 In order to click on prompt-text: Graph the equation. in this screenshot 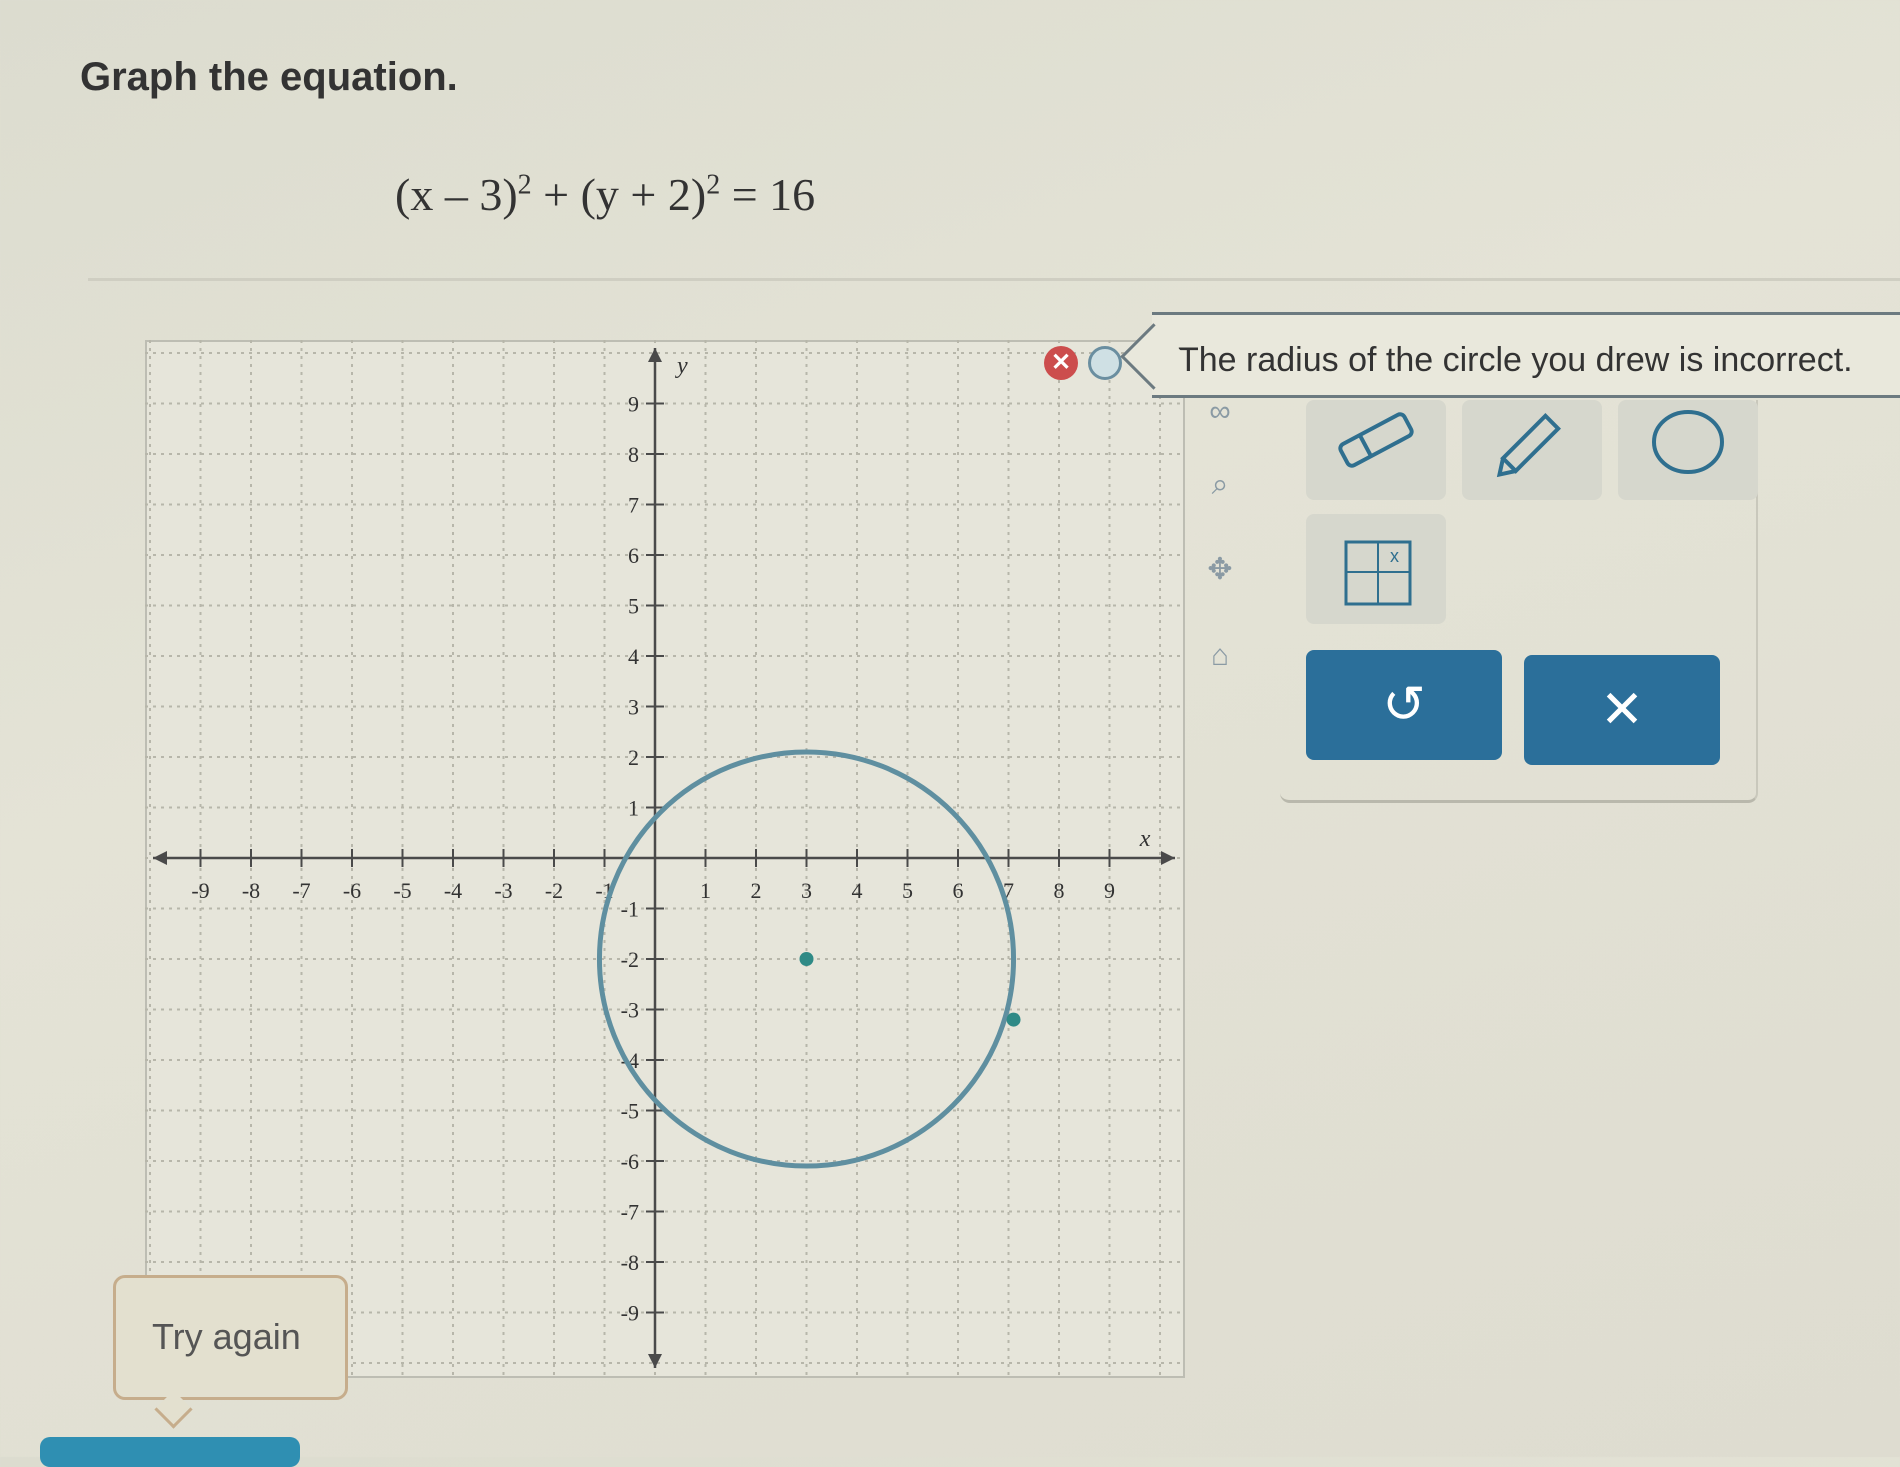, I will do `click(269, 77)`.